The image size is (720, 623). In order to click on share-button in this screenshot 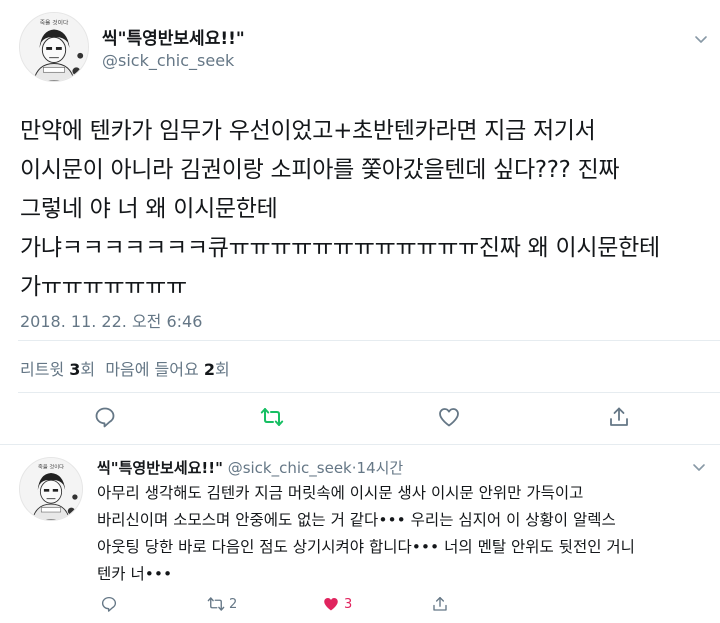, I will do `click(619, 417)`.